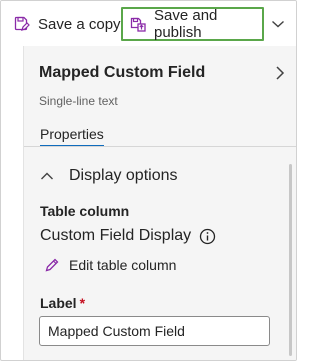 This screenshot has width=320, height=361. I want to click on section-title: Display options, so click(123, 175).